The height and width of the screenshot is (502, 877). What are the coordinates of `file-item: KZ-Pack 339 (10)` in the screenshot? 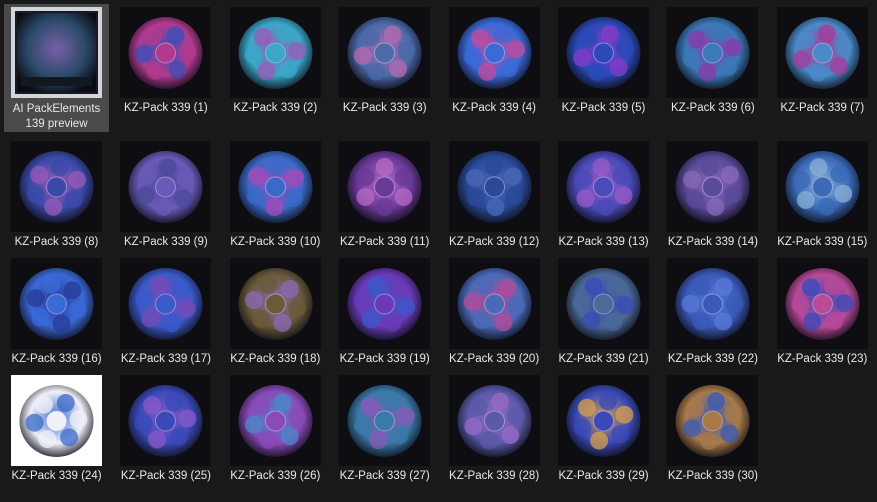 It's located at (275, 195).